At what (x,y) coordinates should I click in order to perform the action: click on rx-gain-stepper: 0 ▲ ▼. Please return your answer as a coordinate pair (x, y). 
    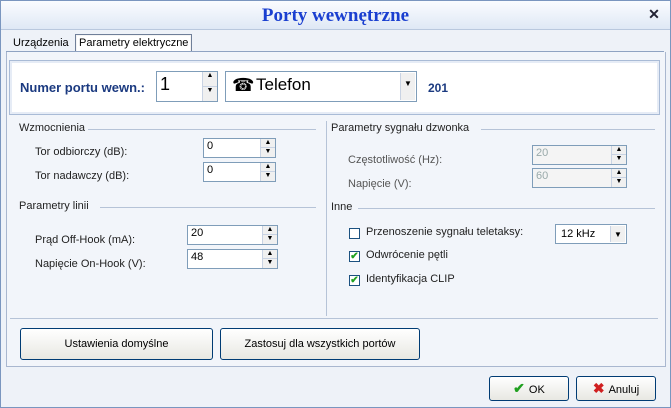
    Looking at the image, I should click on (239, 148).